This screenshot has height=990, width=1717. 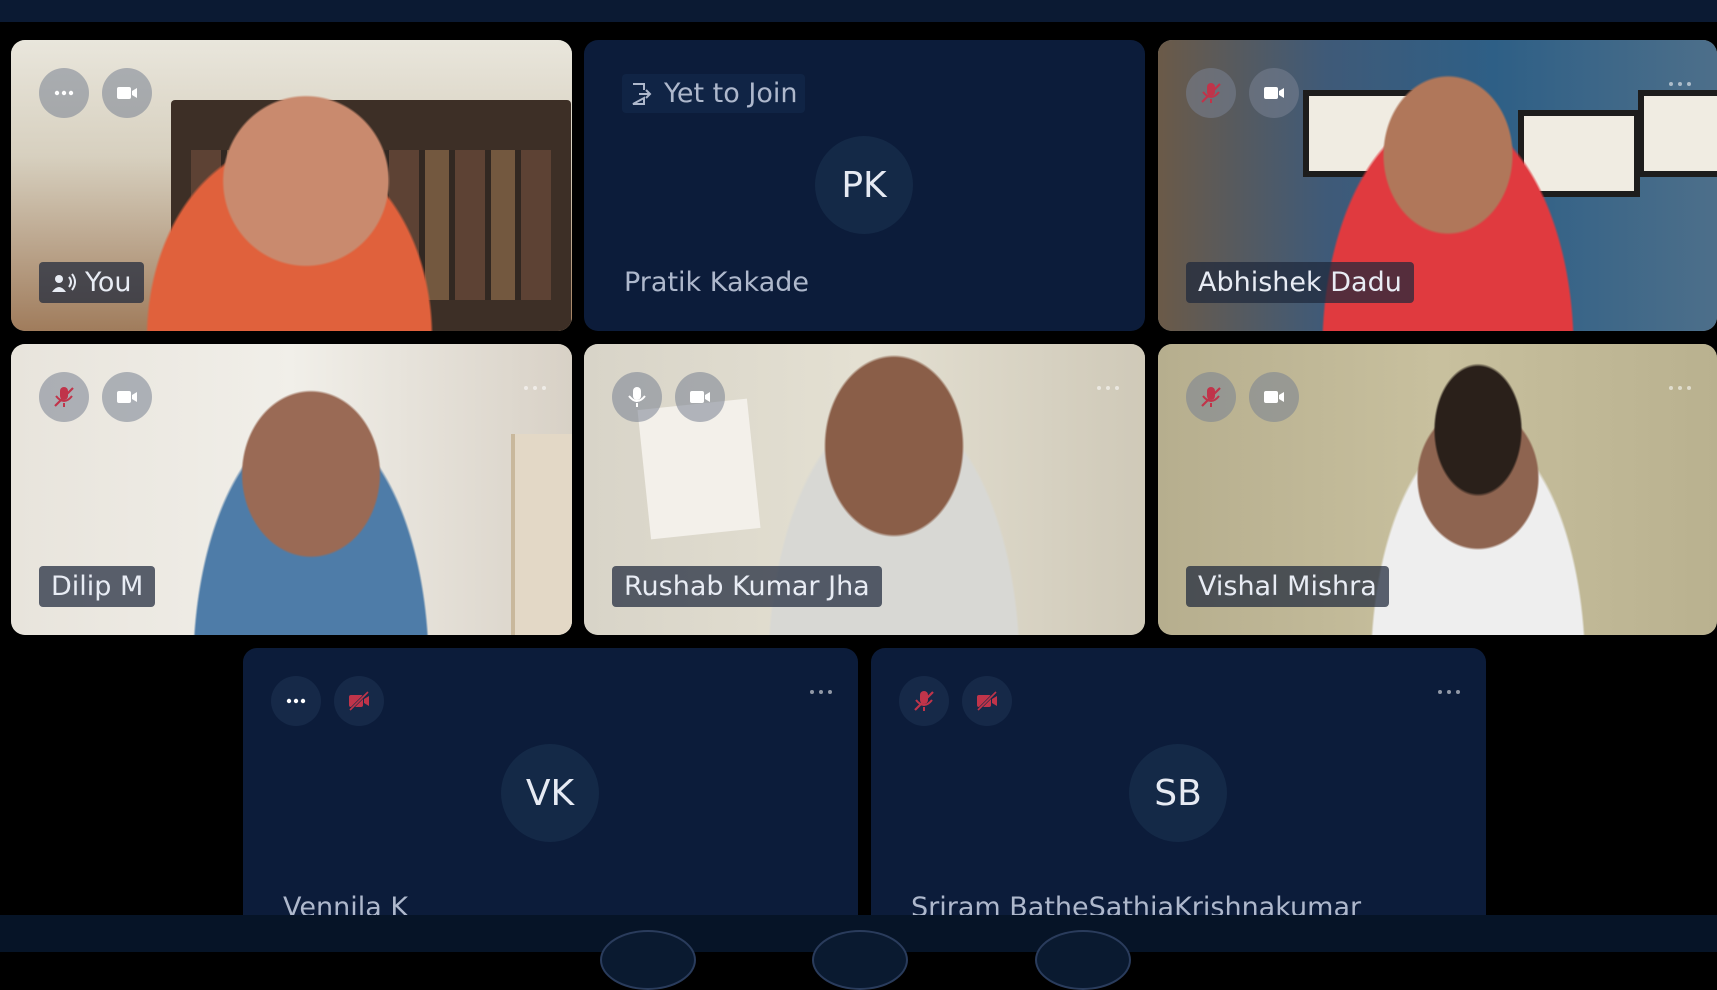 What do you see at coordinates (858, 11) in the screenshot?
I see `top-bar` at bounding box center [858, 11].